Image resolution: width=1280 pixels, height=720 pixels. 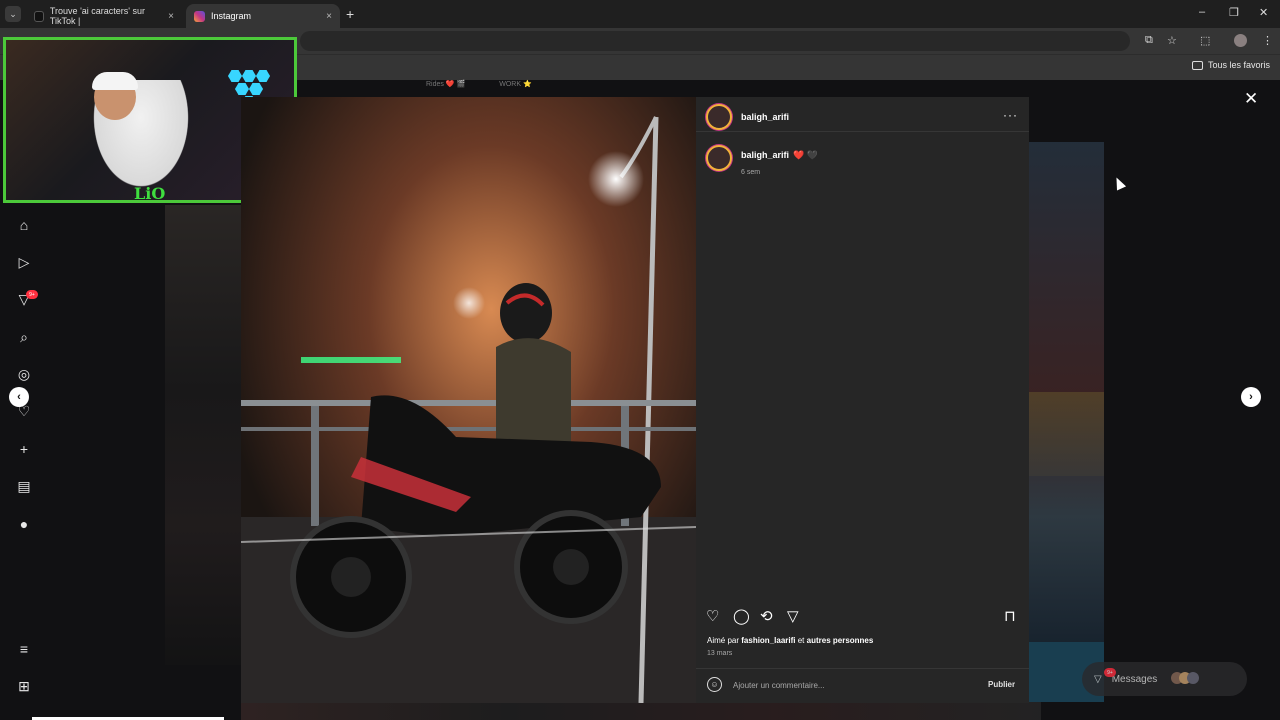 I want to click on comment-input, so click(x=853, y=685).